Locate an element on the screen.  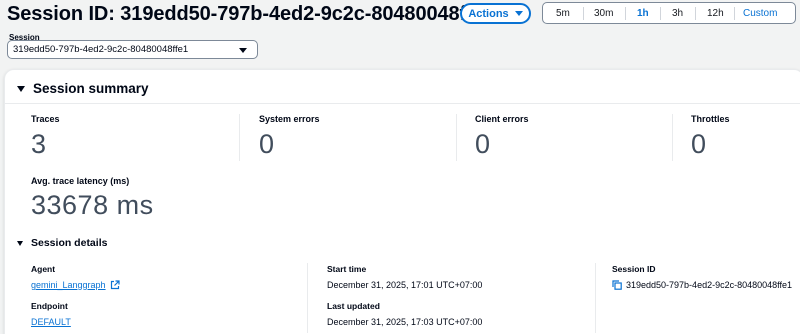
range-option-1h: 1h is located at coordinates (643, 13).